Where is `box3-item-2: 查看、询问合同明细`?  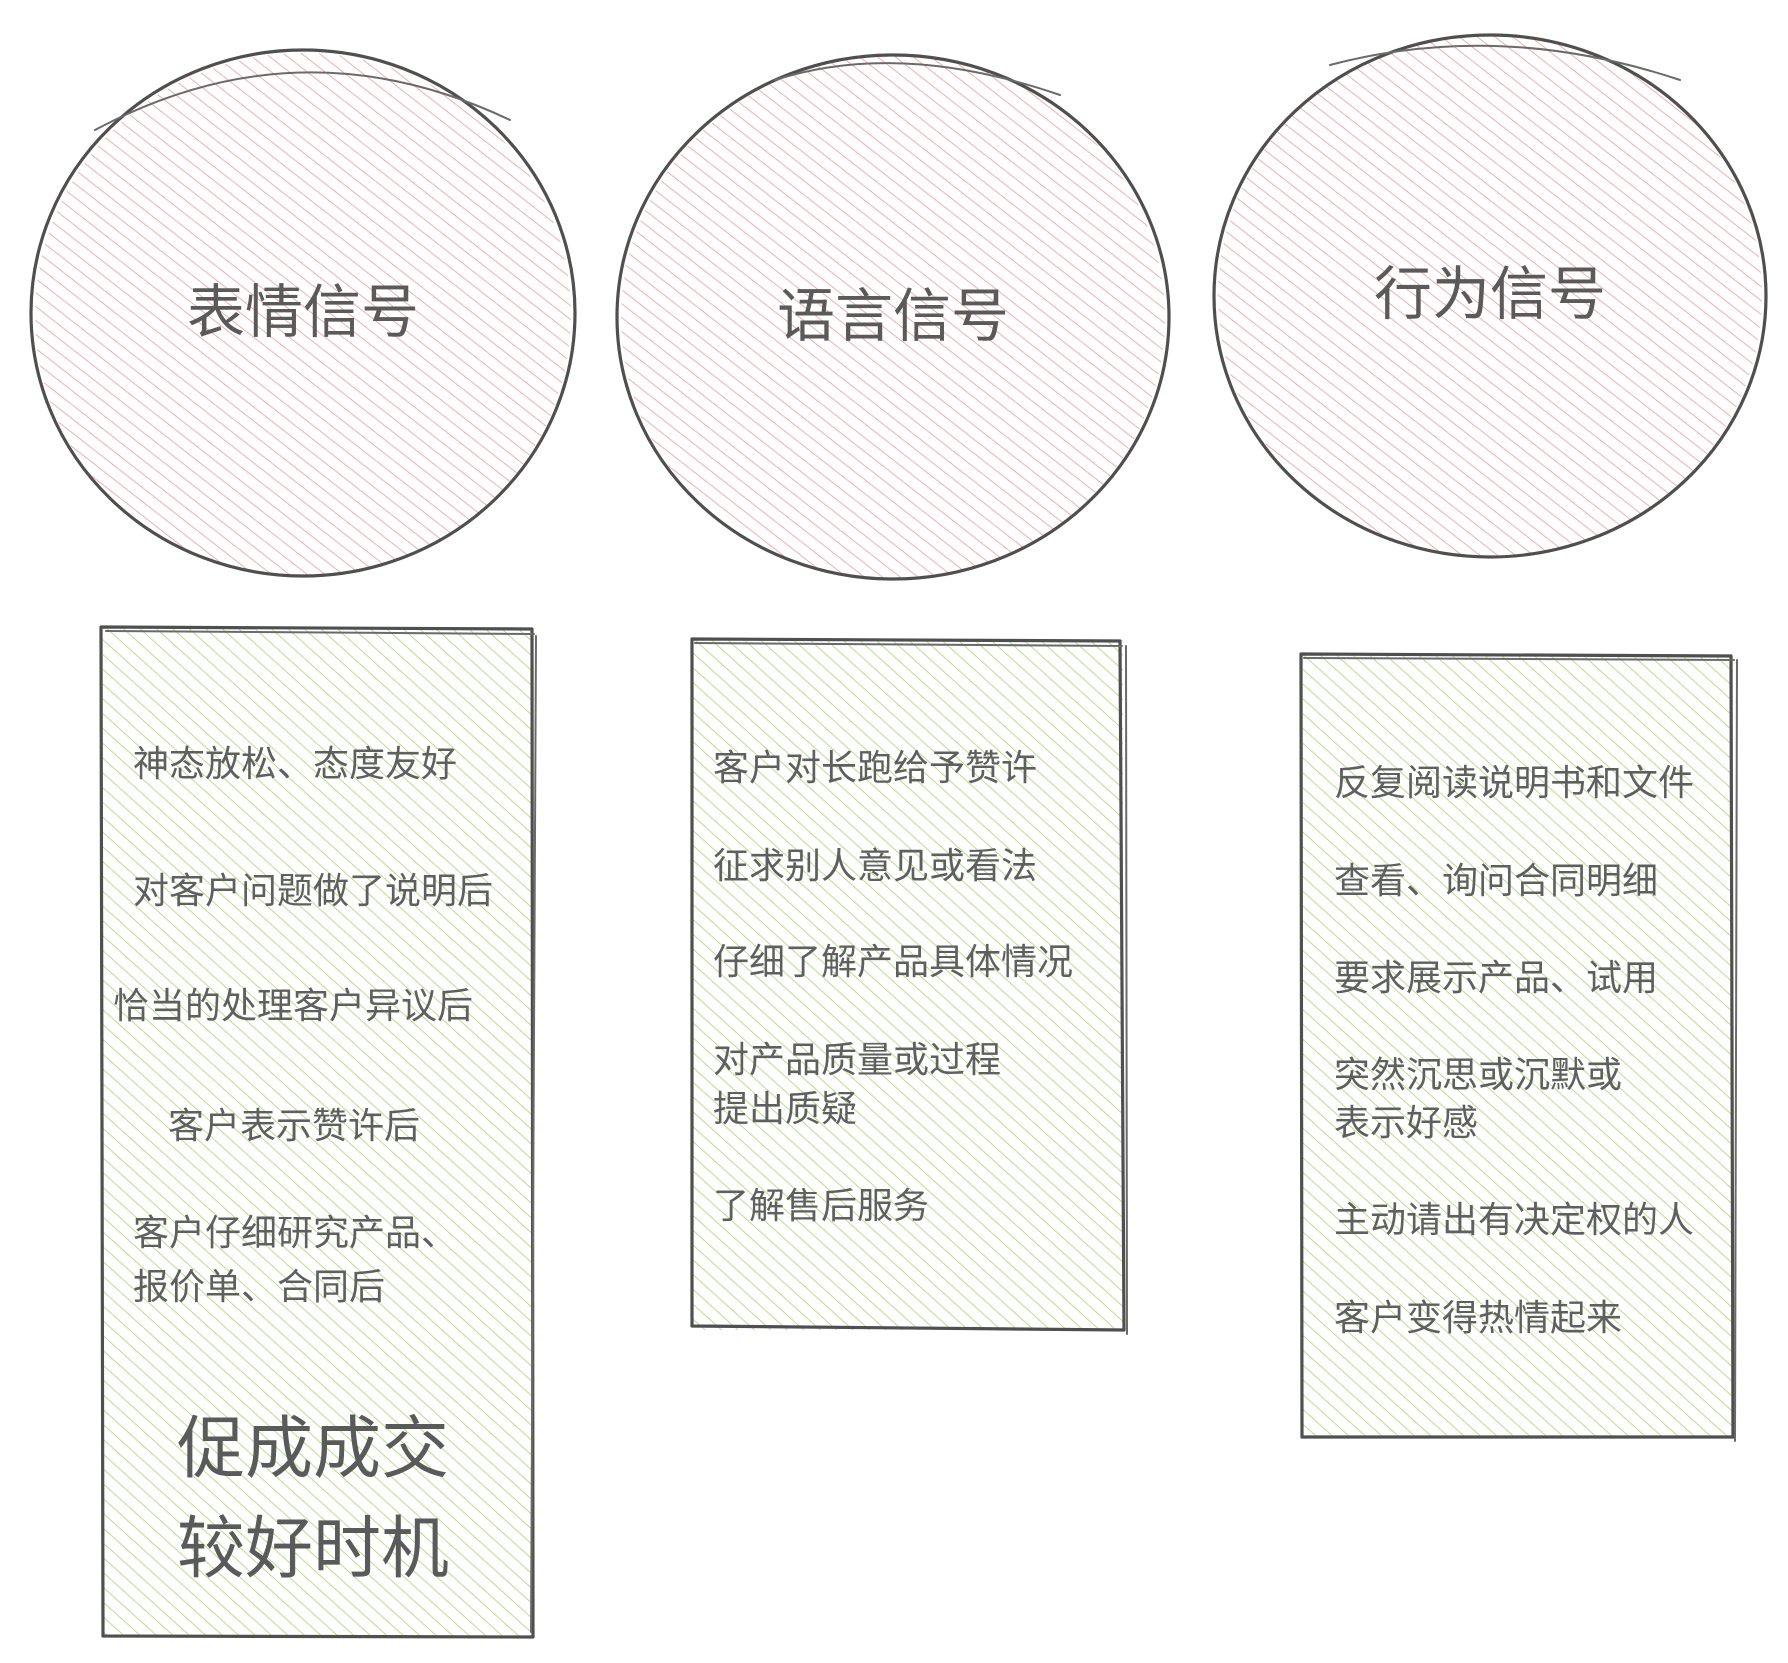 box3-item-2: 查看、询问合同明细 is located at coordinates (1496, 881).